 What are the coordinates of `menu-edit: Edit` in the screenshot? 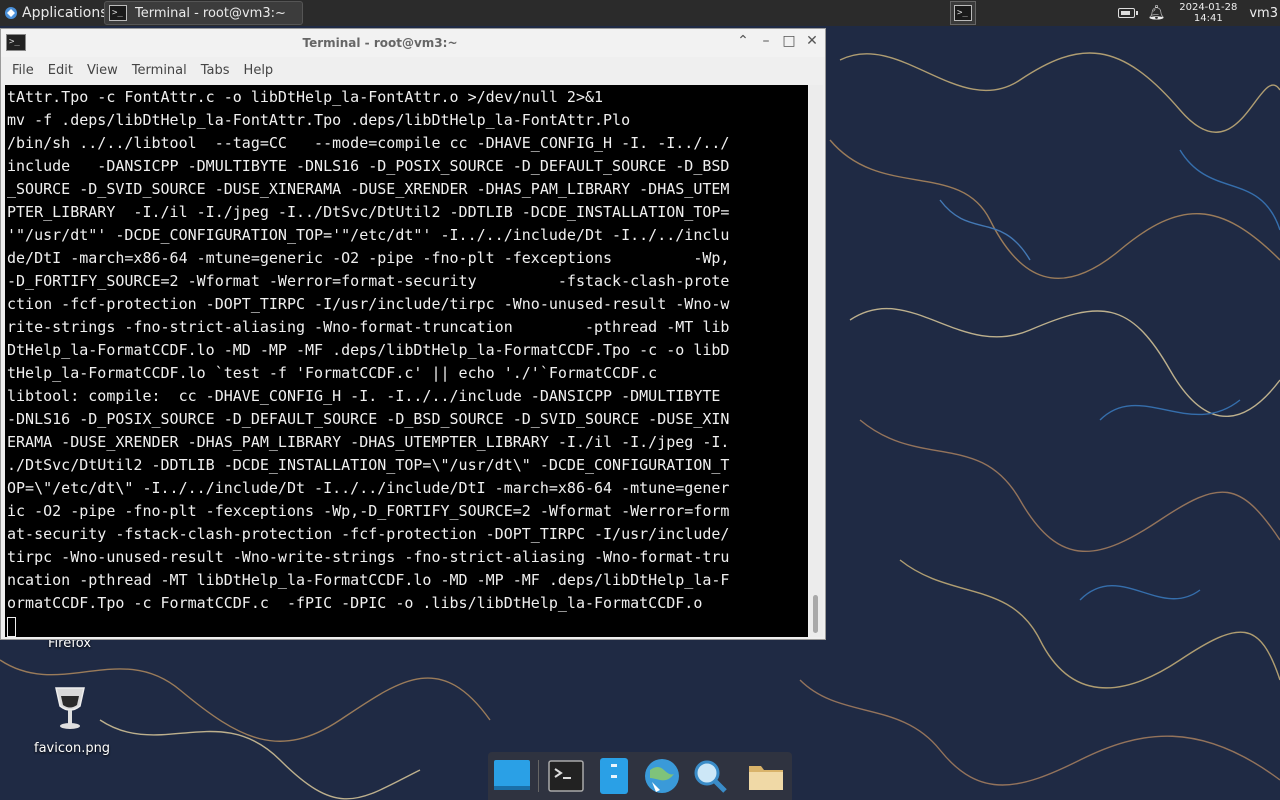 It's located at (60, 70).